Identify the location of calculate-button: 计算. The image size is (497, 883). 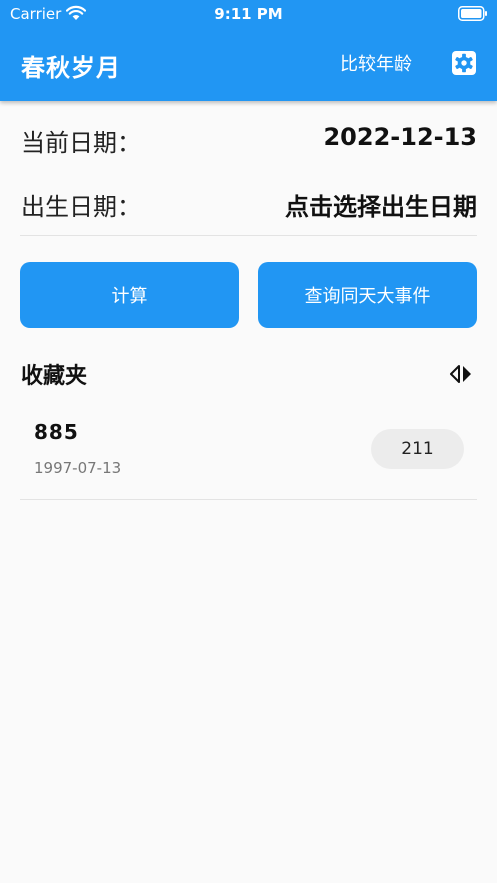
(129, 295).